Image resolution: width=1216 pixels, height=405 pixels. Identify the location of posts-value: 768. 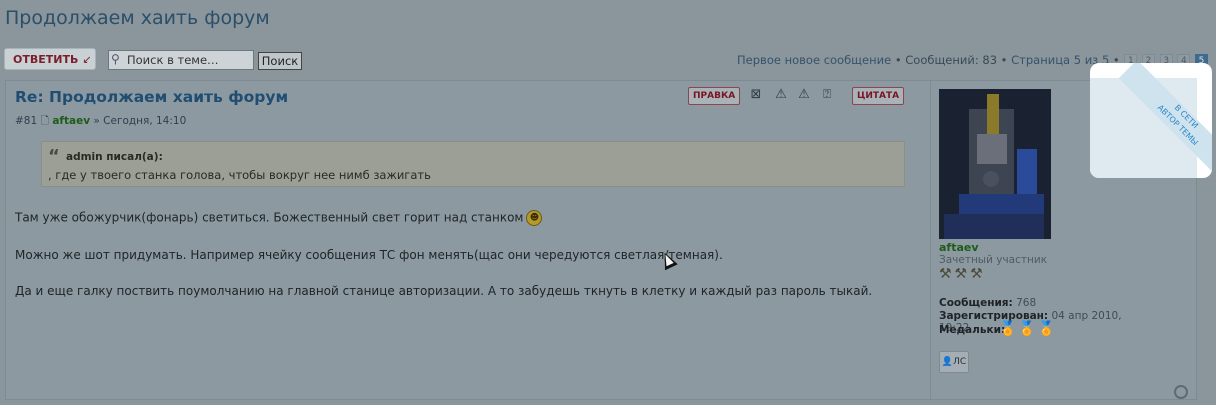
(1026, 303).